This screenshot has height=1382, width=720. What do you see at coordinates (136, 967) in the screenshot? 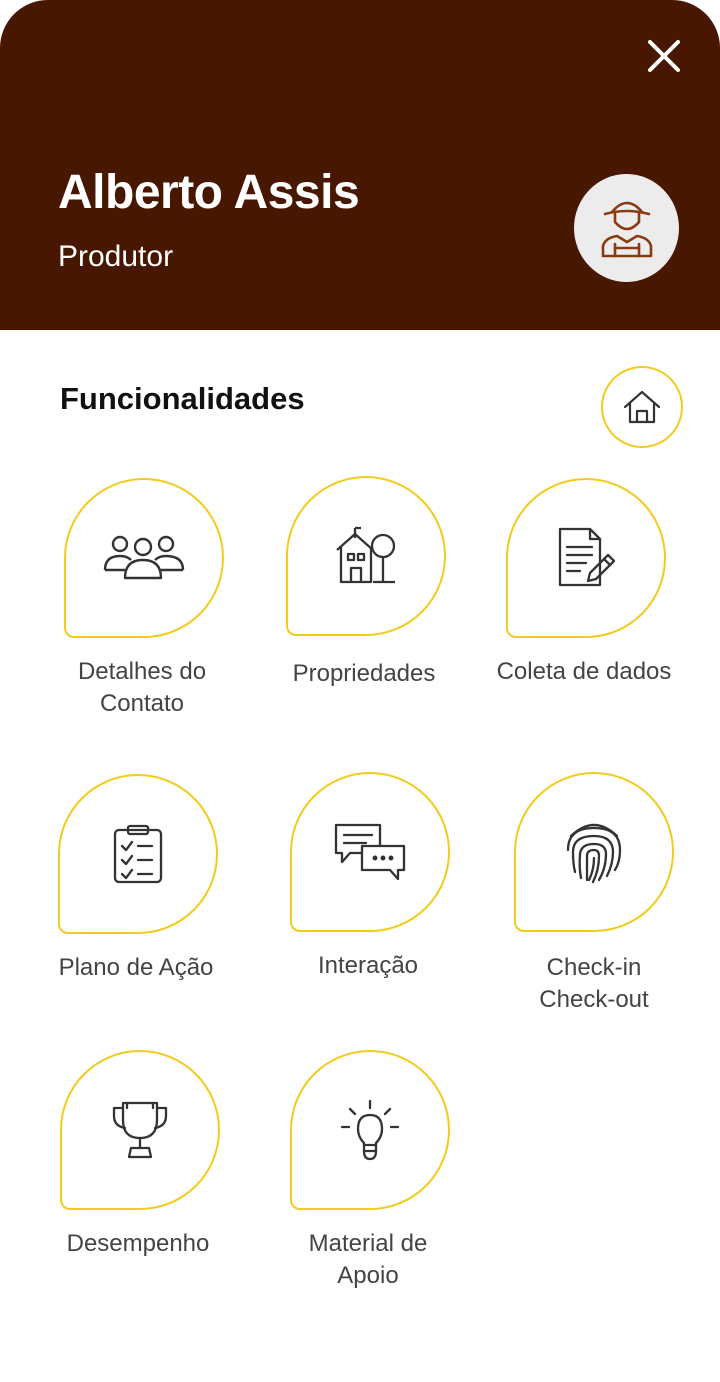
I see `feature-label: Plano de Ação` at bounding box center [136, 967].